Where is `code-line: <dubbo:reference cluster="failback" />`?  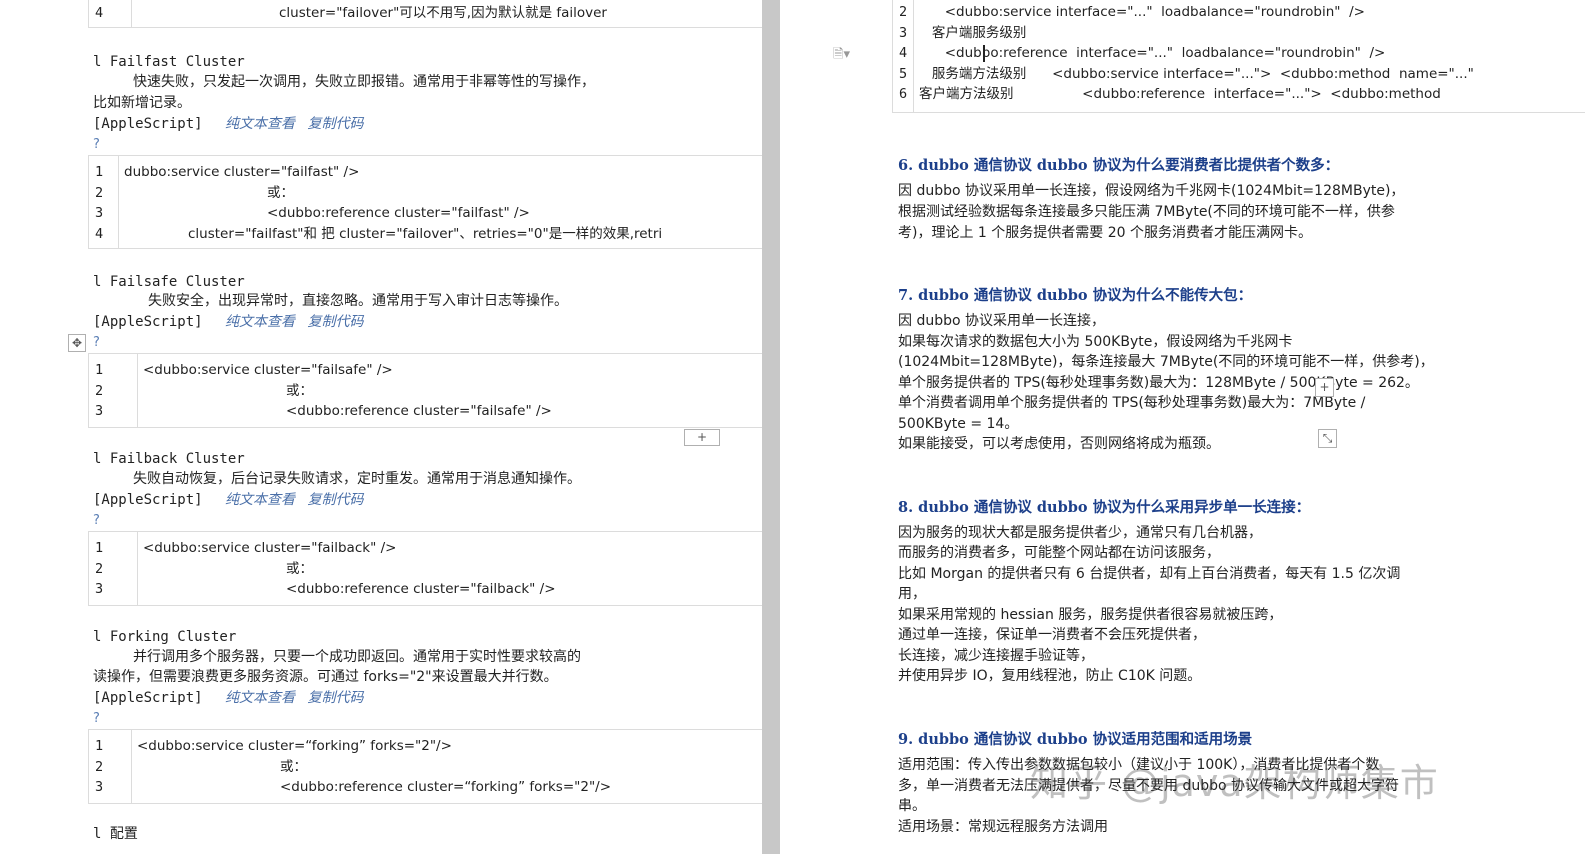 code-line: <dubbo:reference cluster="failback" /> is located at coordinates (421, 589).